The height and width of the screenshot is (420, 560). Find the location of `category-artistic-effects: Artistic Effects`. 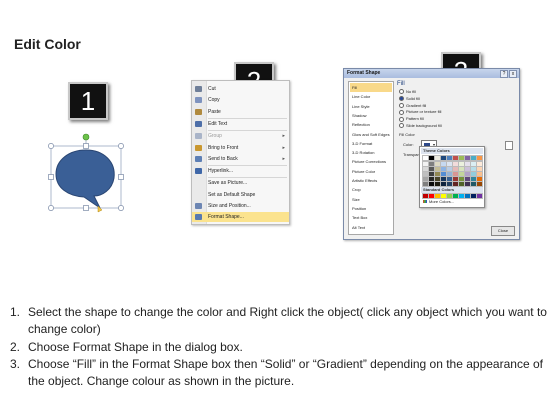

category-artistic-effects: Artistic Effects is located at coordinates (371, 180).